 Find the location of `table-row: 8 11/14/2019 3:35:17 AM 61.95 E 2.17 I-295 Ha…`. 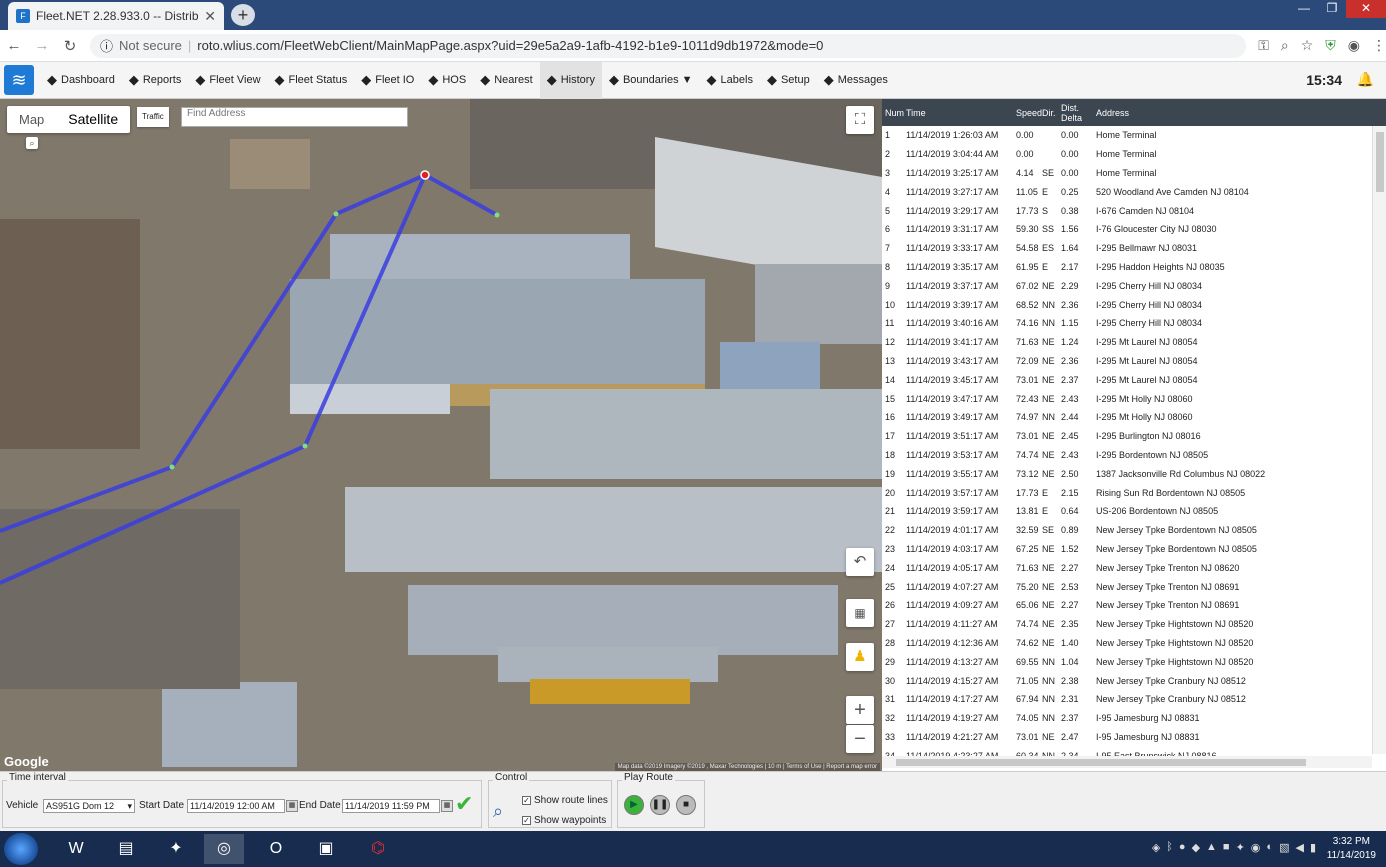

table-row: 8 11/14/2019 3:35:17 AM 61.95 E 2.17 I-295 Ha… is located at coordinates (1127, 267).